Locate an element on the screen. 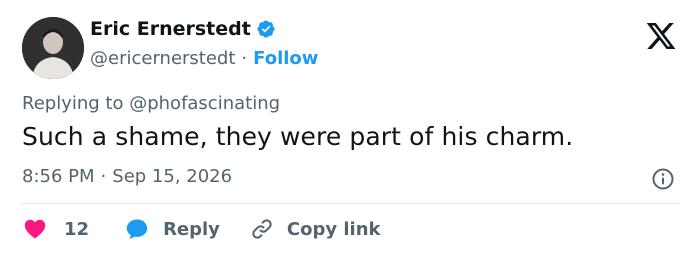 Image resolution: width=700 pixels, height=256 pixels. heart-icon is located at coordinates (35, 229).